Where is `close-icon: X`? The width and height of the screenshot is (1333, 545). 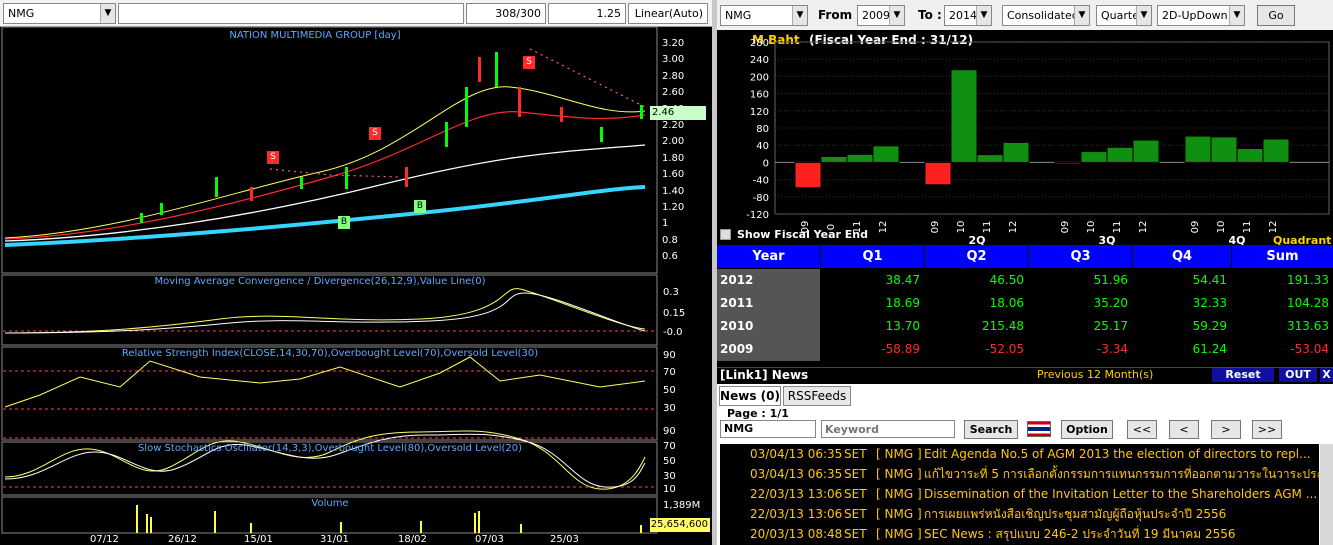 close-icon: X is located at coordinates (1326, 375).